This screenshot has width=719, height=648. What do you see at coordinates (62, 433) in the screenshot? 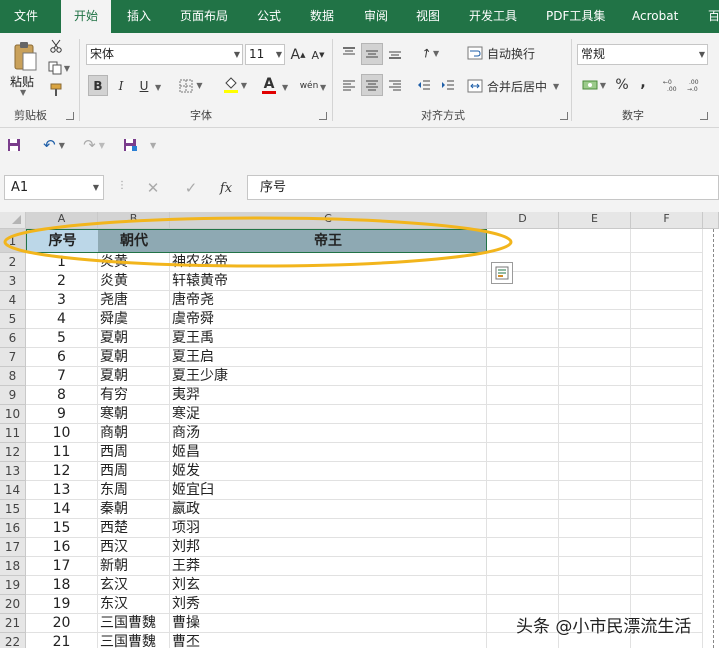
I see `cell-index: 10` at bounding box center [62, 433].